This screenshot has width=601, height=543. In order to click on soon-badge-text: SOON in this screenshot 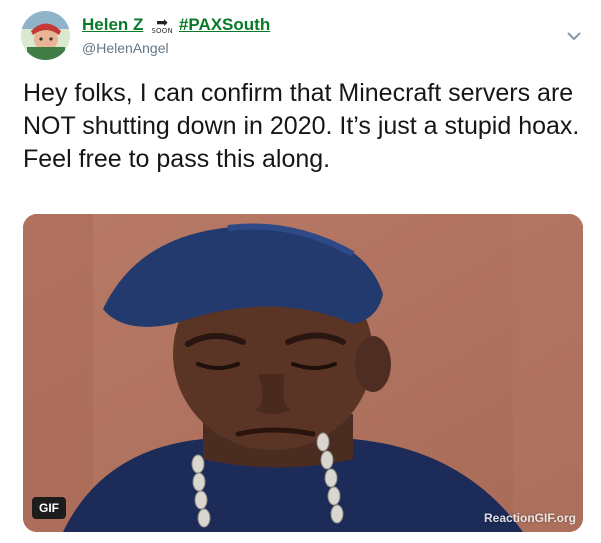, I will do `click(162, 30)`.